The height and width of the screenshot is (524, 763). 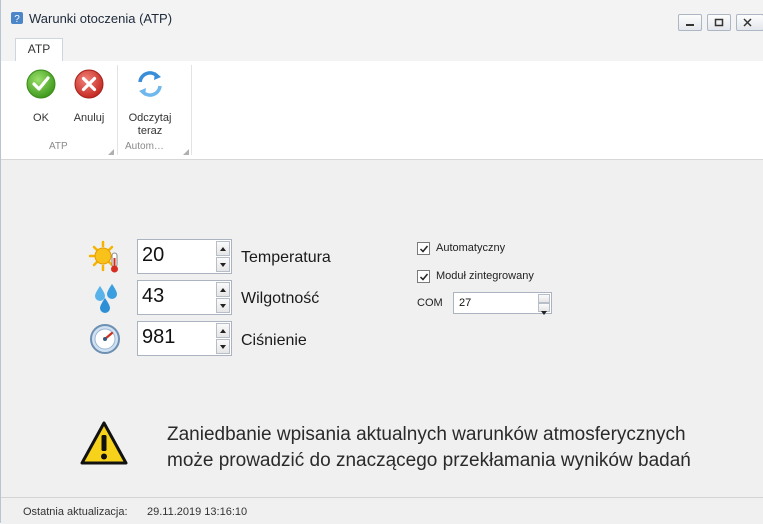 I want to click on maximize-icon, so click(x=719, y=22).